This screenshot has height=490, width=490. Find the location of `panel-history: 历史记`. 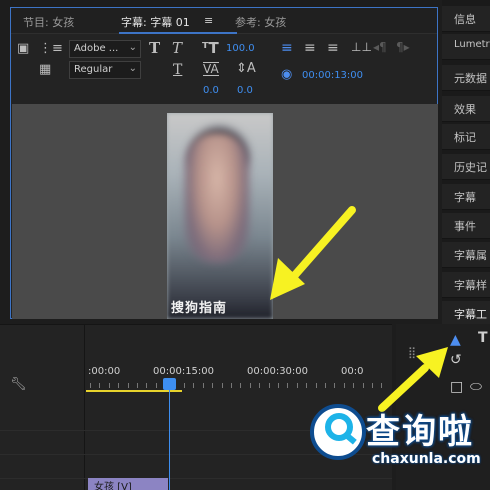

panel-history: 历史记 is located at coordinates (466, 167).